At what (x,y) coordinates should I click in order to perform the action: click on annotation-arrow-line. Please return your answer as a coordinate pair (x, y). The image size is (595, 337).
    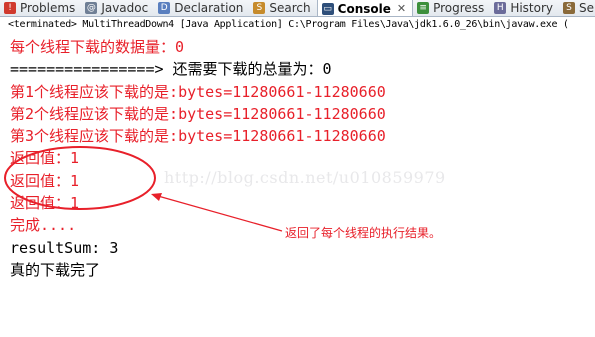
    Looking at the image, I should click on (220, 213).